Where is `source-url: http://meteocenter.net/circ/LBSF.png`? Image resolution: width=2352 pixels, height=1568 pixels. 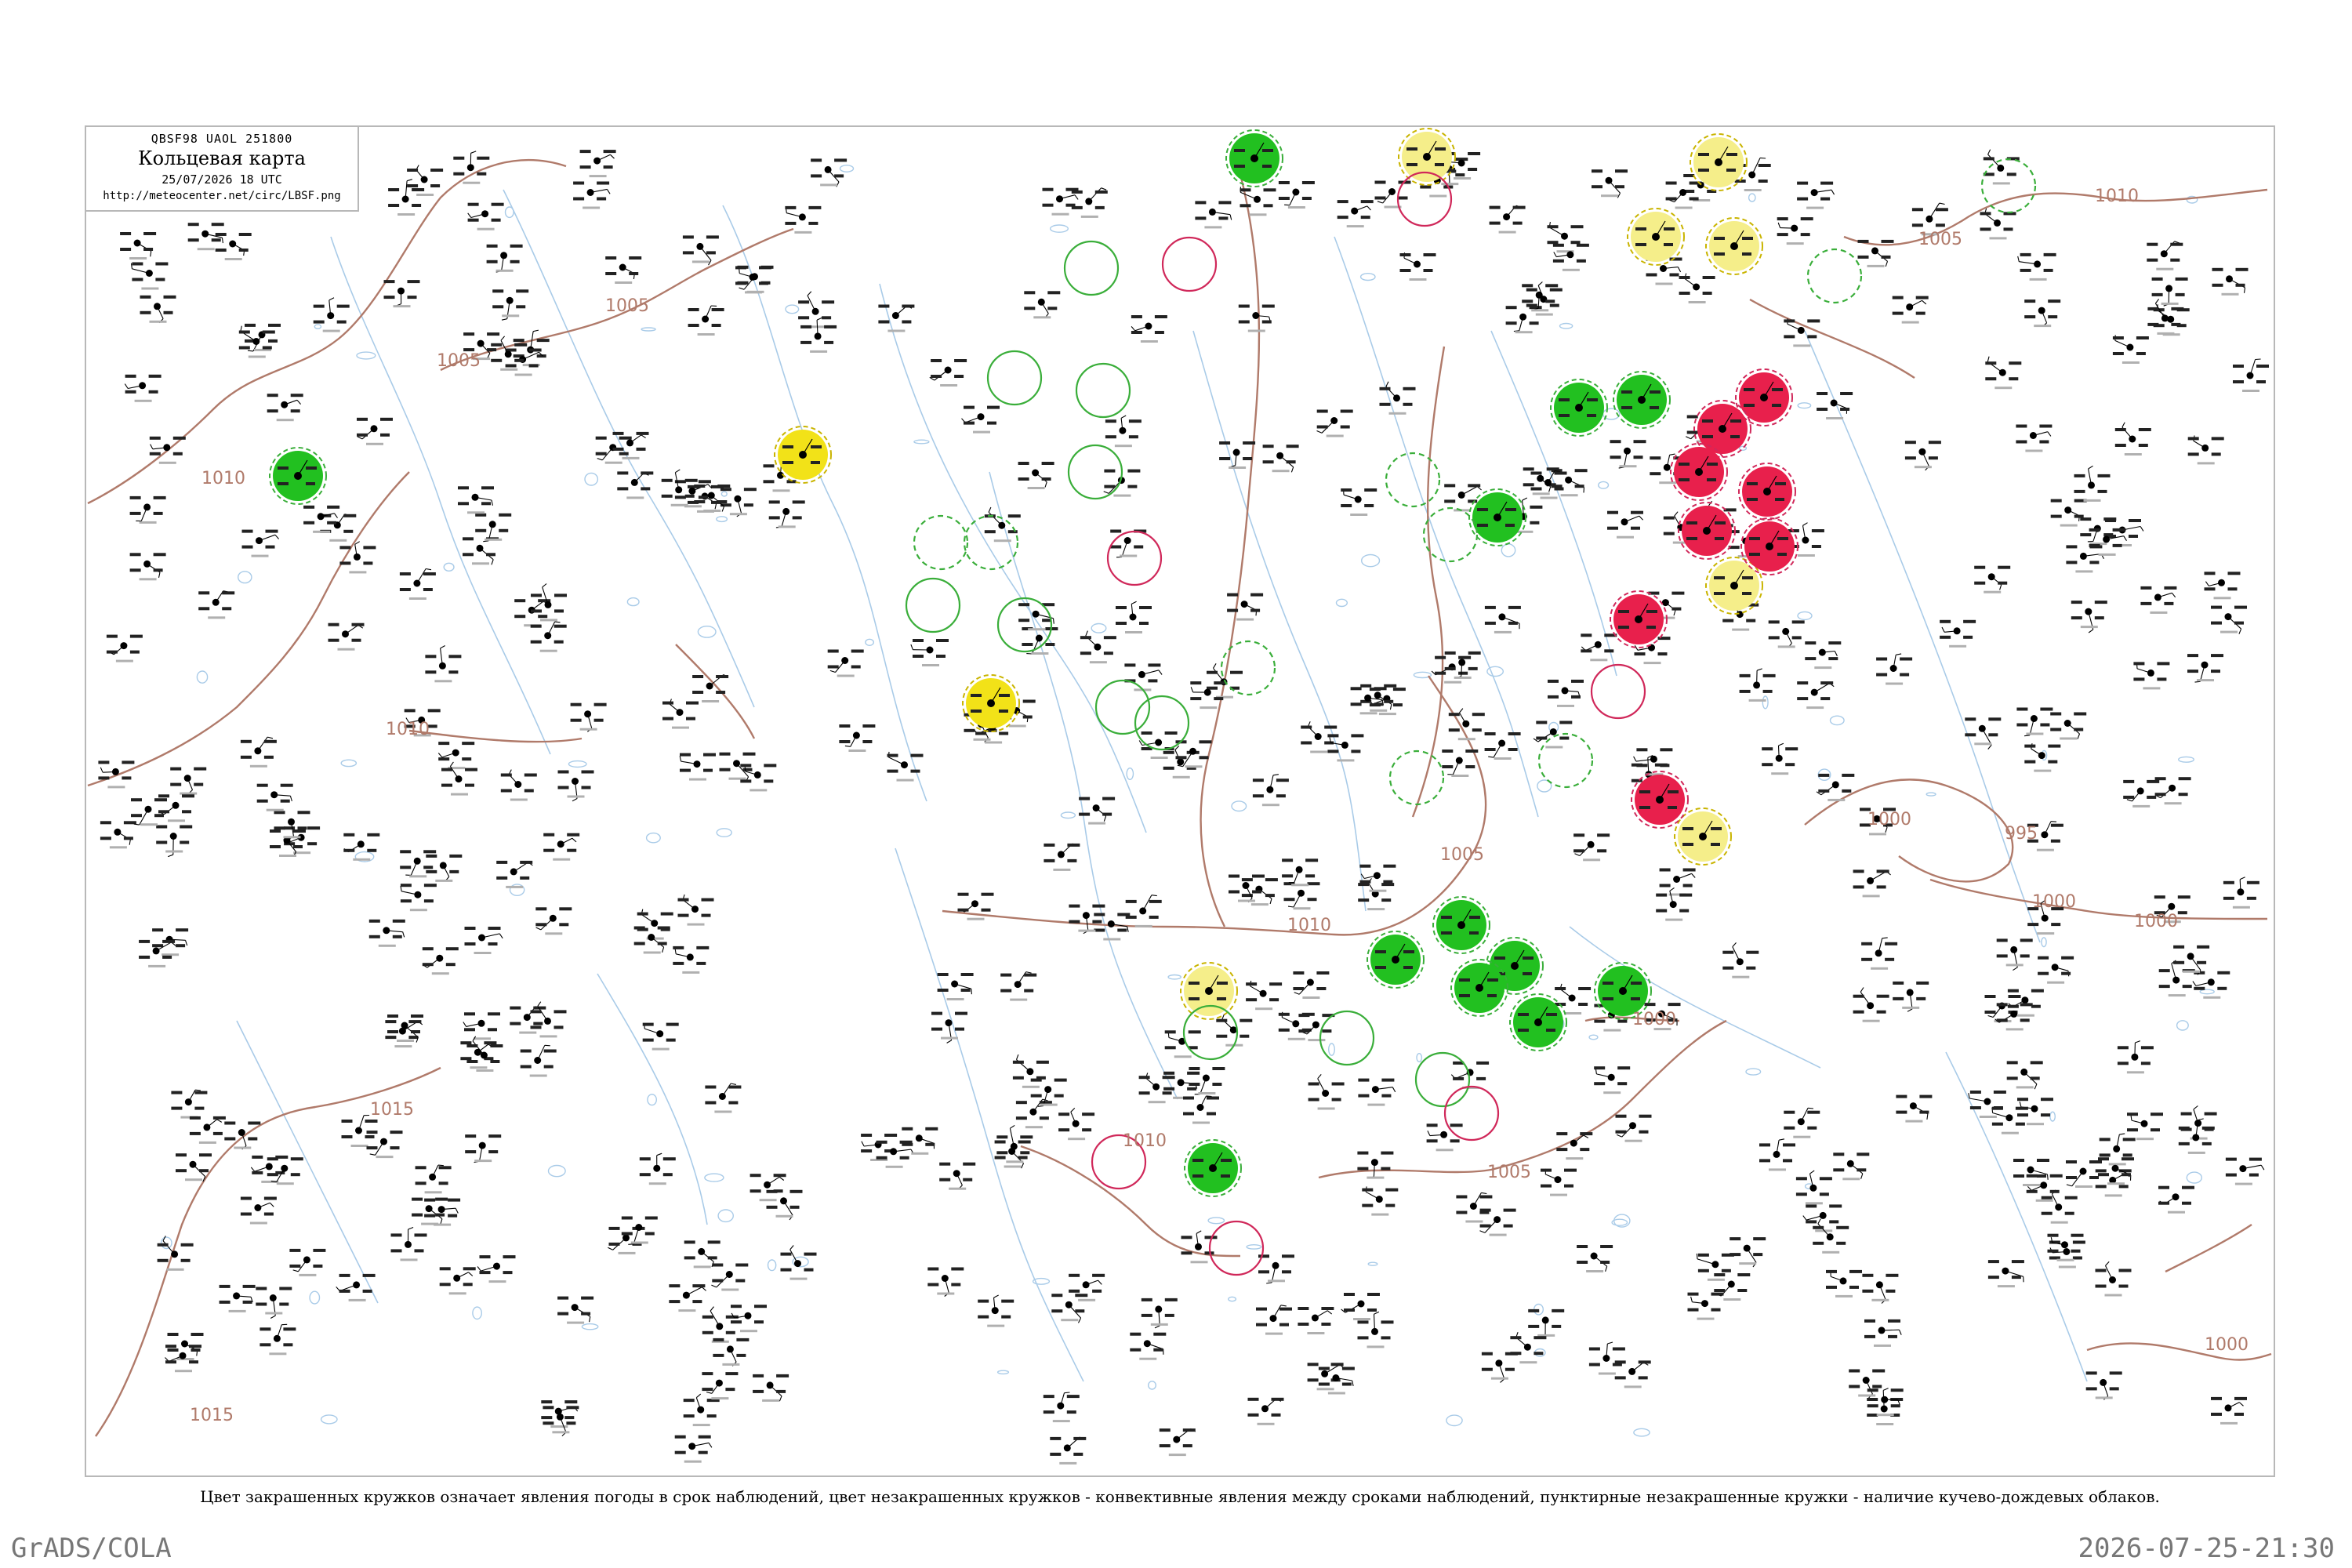
source-url: http://meteocenter.net/circ/LBSF.png is located at coordinates (222, 196).